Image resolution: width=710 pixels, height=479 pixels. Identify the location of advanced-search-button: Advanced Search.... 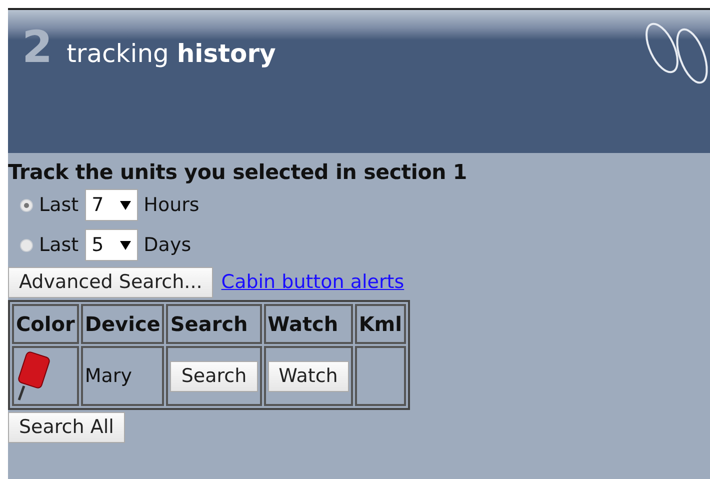
(111, 282).